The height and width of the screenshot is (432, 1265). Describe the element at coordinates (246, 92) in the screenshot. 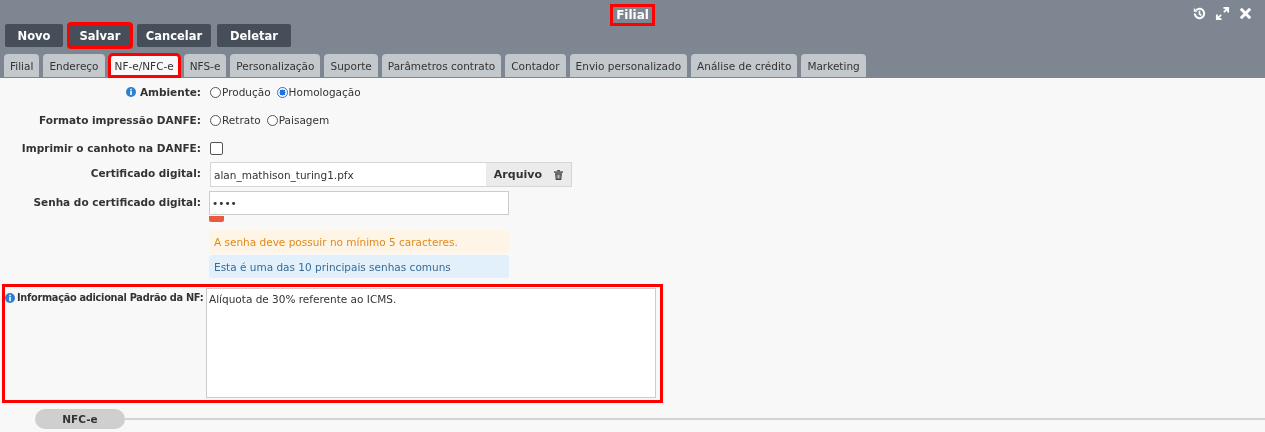

I see `radio-label: Produção` at that location.